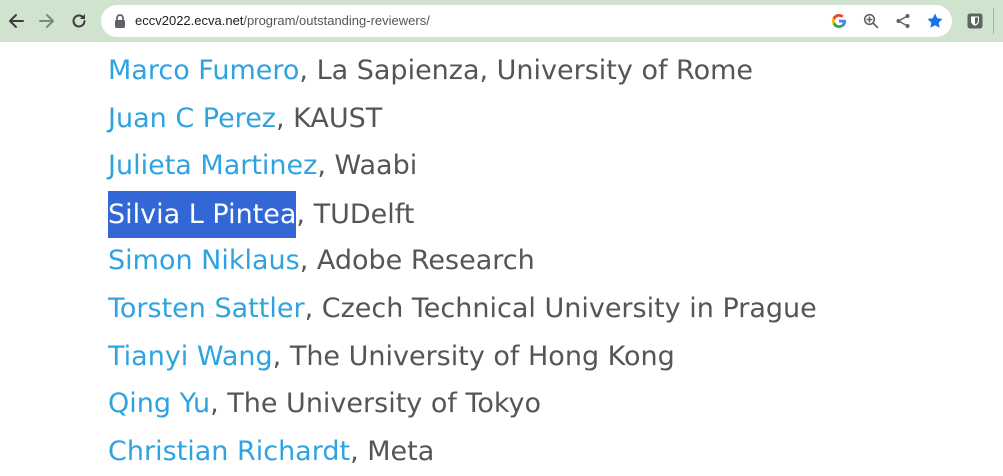 This screenshot has height=476, width=1003. Describe the element at coordinates (473, 356) in the screenshot. I see `reviewer-affiliation: , The University of Hong Kong` at that location.